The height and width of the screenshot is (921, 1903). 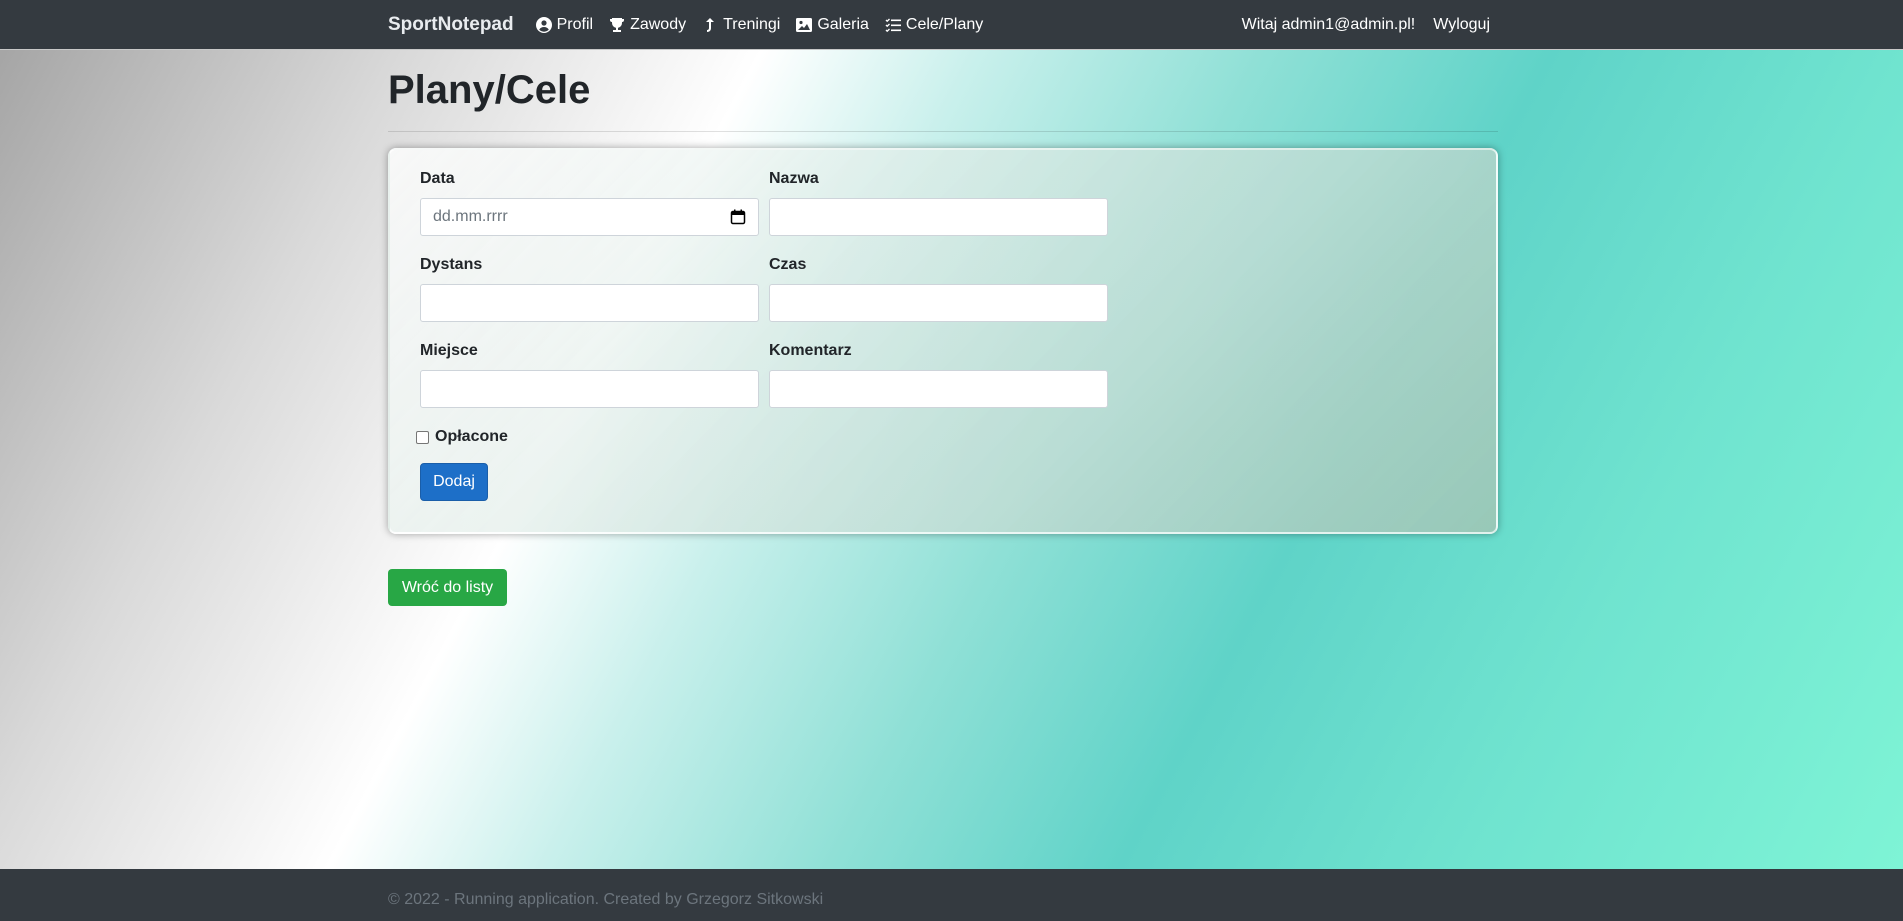 What do you see at coordinates (470, 216) in the screenshot?
I see `date-placeholder: dd.mm.rrrr` at bounding box center [470, 216].